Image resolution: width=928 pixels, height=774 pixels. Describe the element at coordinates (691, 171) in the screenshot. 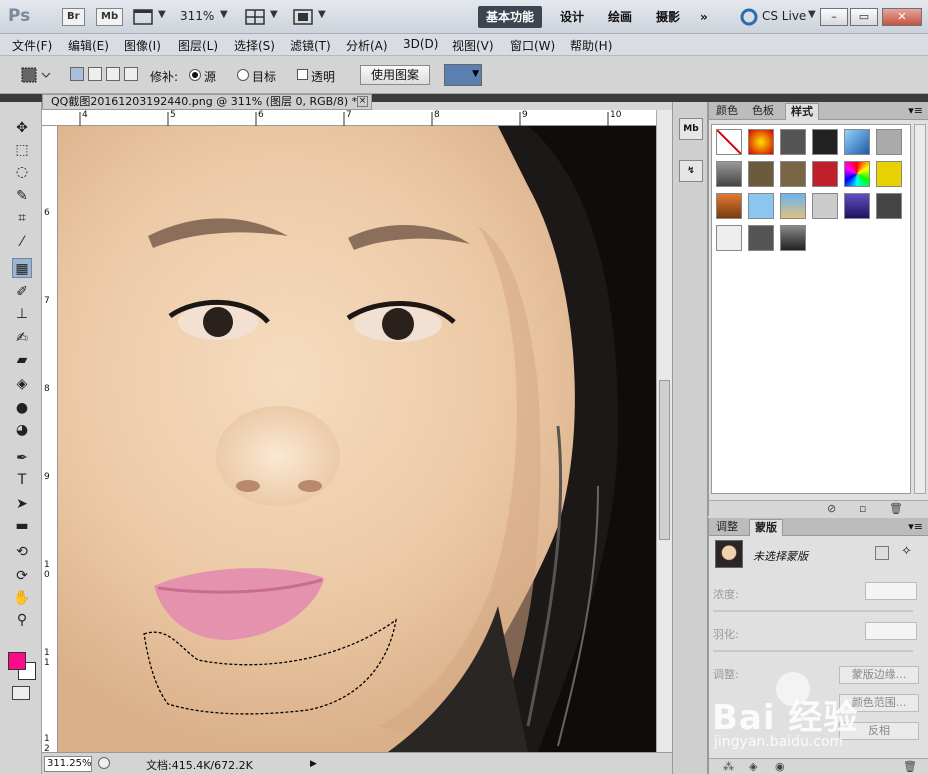

I see `history-panel-icon: ↯` at that location.